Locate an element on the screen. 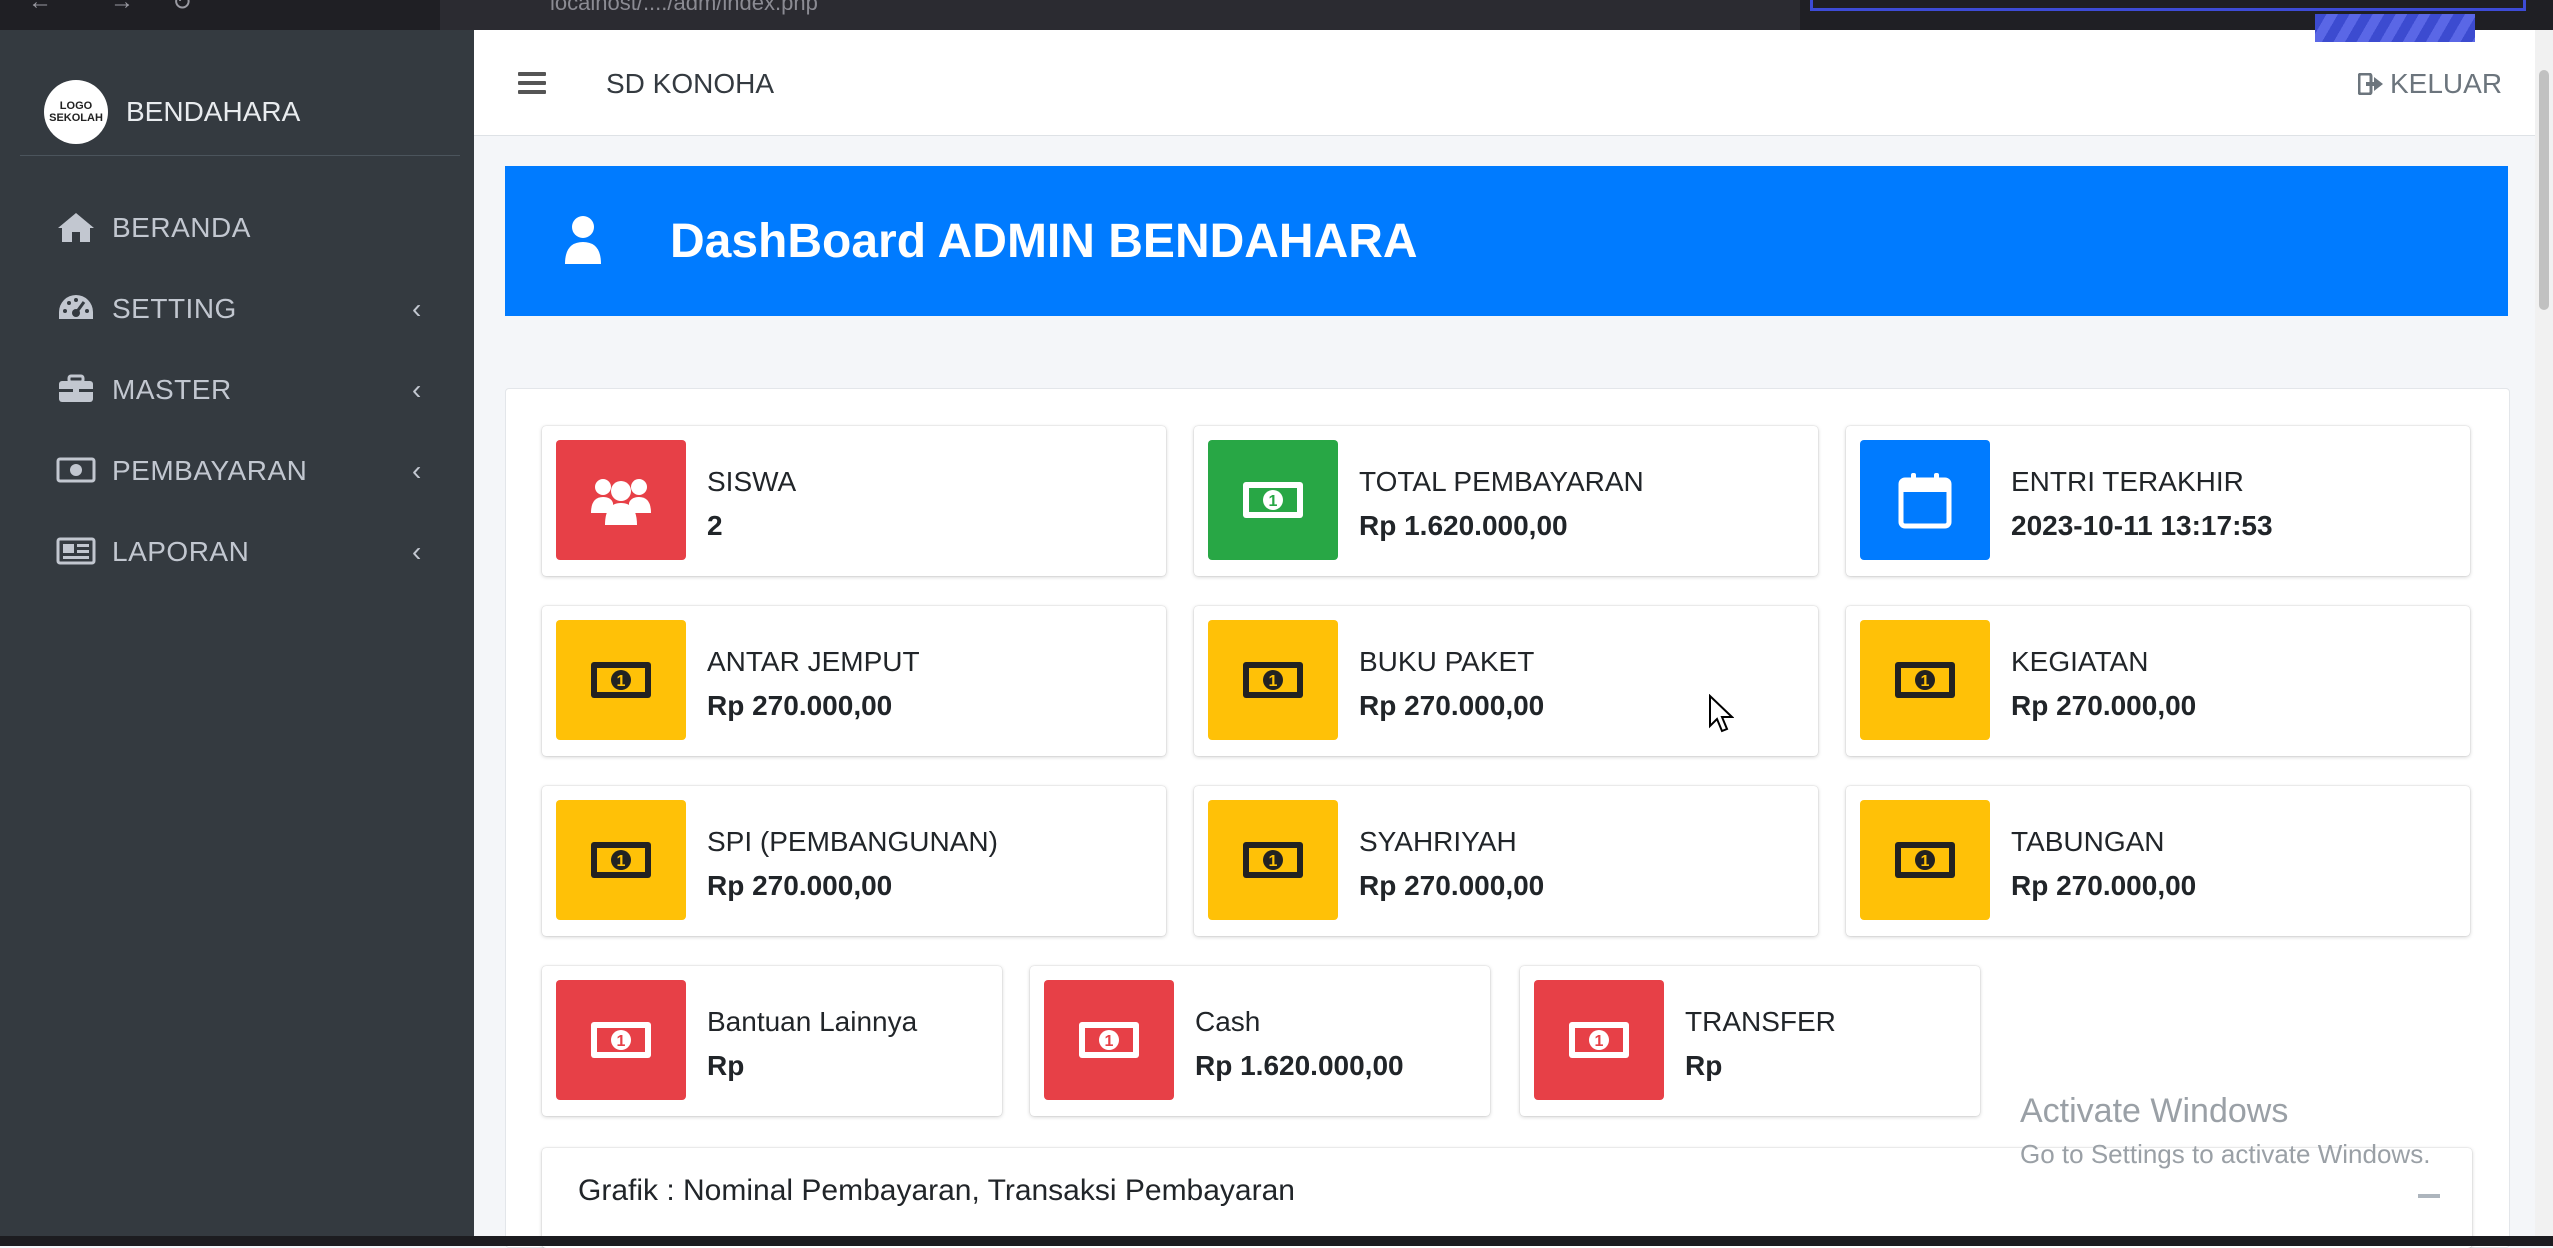 The width and height of the screenshot is (2553, 1248). page-title: DashBoard ADMIN BENDAHARA is located at coordinates (1044, 241).